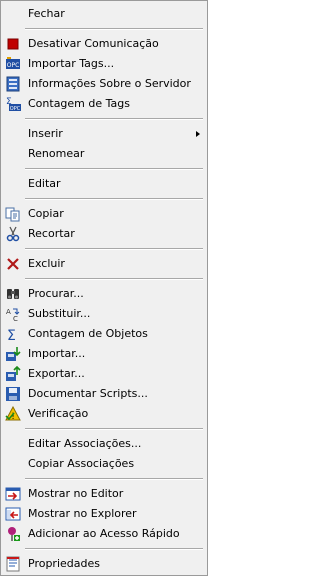 The height and width of the screenshot is (576, 320). I want to click on menu-item-copiar: Copiar, so click(104, 214).